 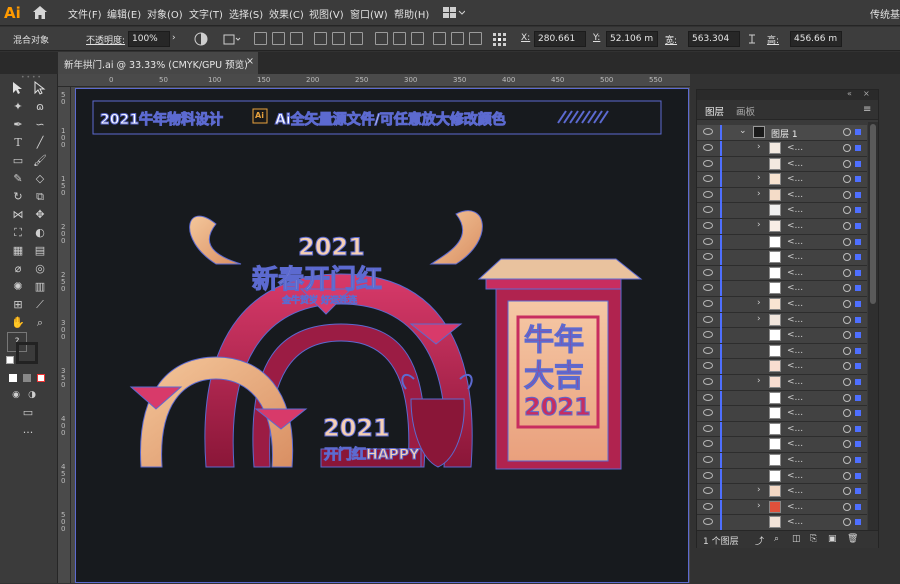 What do you see at coordinates (18, 125) in the screenshot?
I see `pen-tool-icon: ✒` at bounding box center [18, 125].